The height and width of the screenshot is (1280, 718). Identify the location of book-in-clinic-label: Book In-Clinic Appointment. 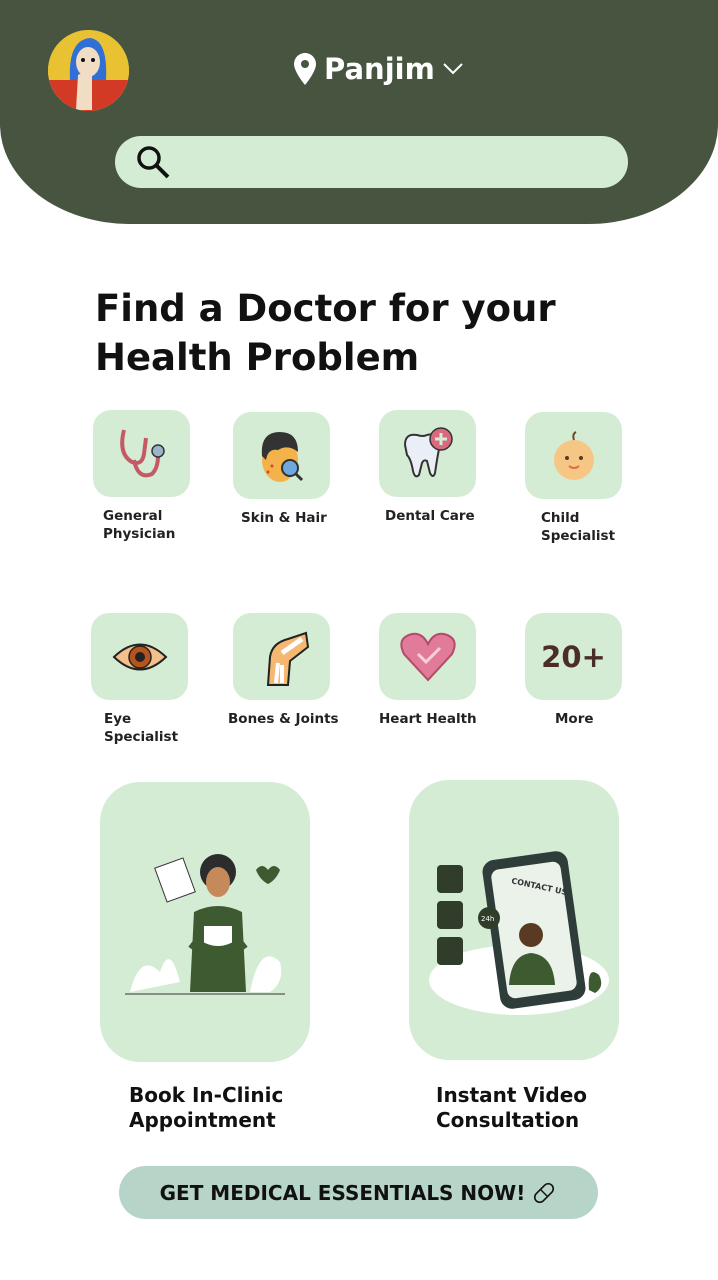
(206, 1108).